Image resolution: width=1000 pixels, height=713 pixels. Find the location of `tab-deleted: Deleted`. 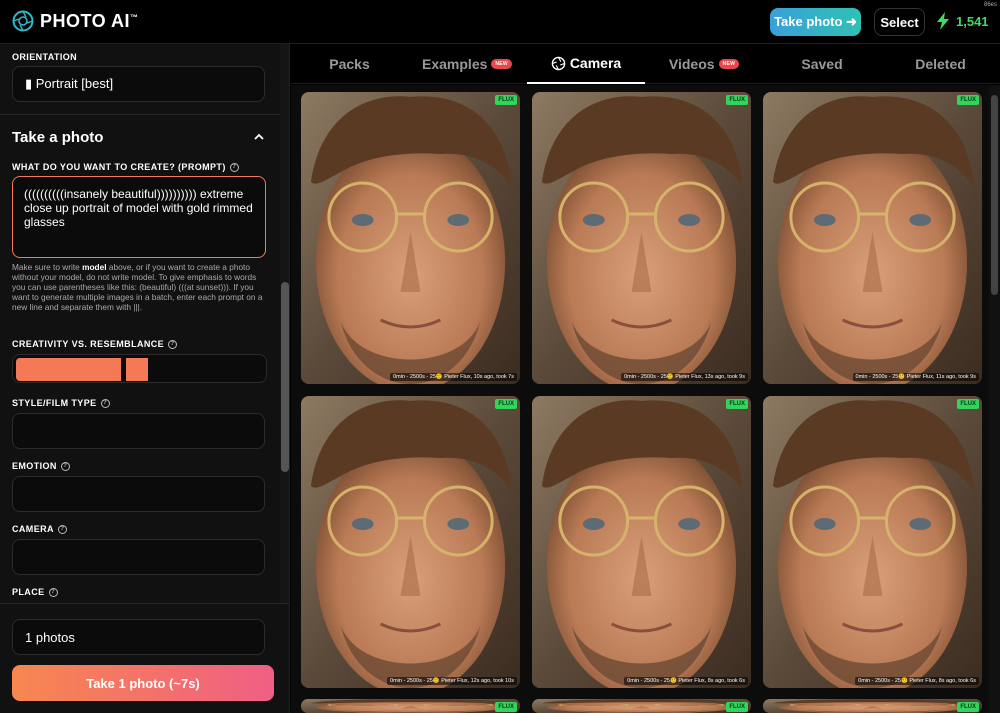

tab-deleted: Deleted is located at coordinates (940, 64).